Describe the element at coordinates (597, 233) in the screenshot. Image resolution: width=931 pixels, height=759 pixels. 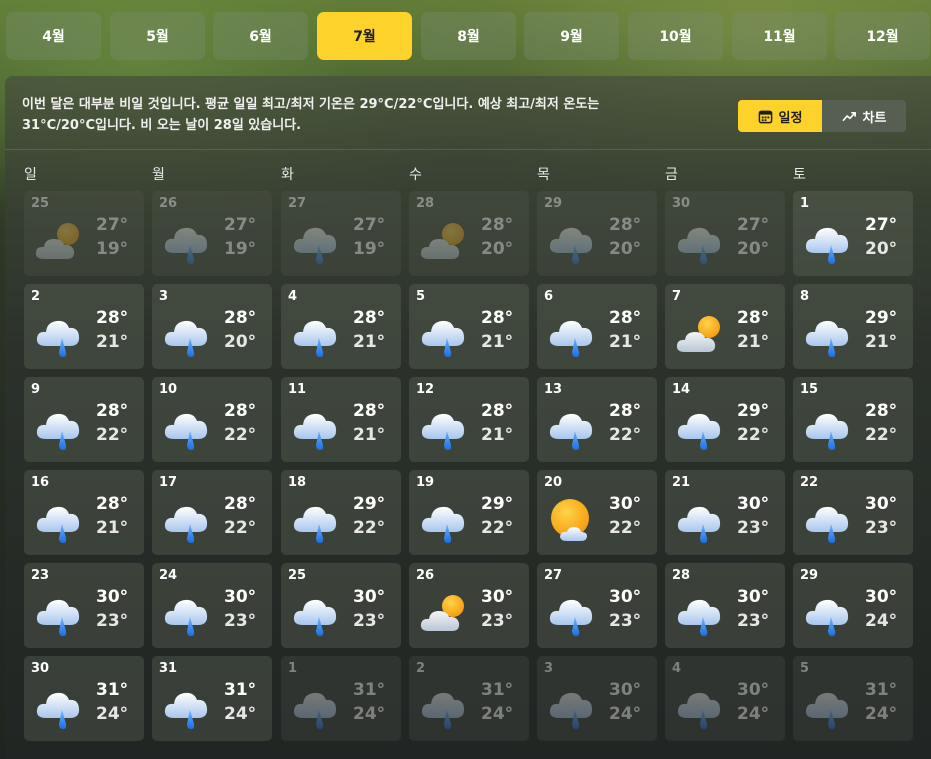
I see `day-cell: 29 28° 20°` at that location.